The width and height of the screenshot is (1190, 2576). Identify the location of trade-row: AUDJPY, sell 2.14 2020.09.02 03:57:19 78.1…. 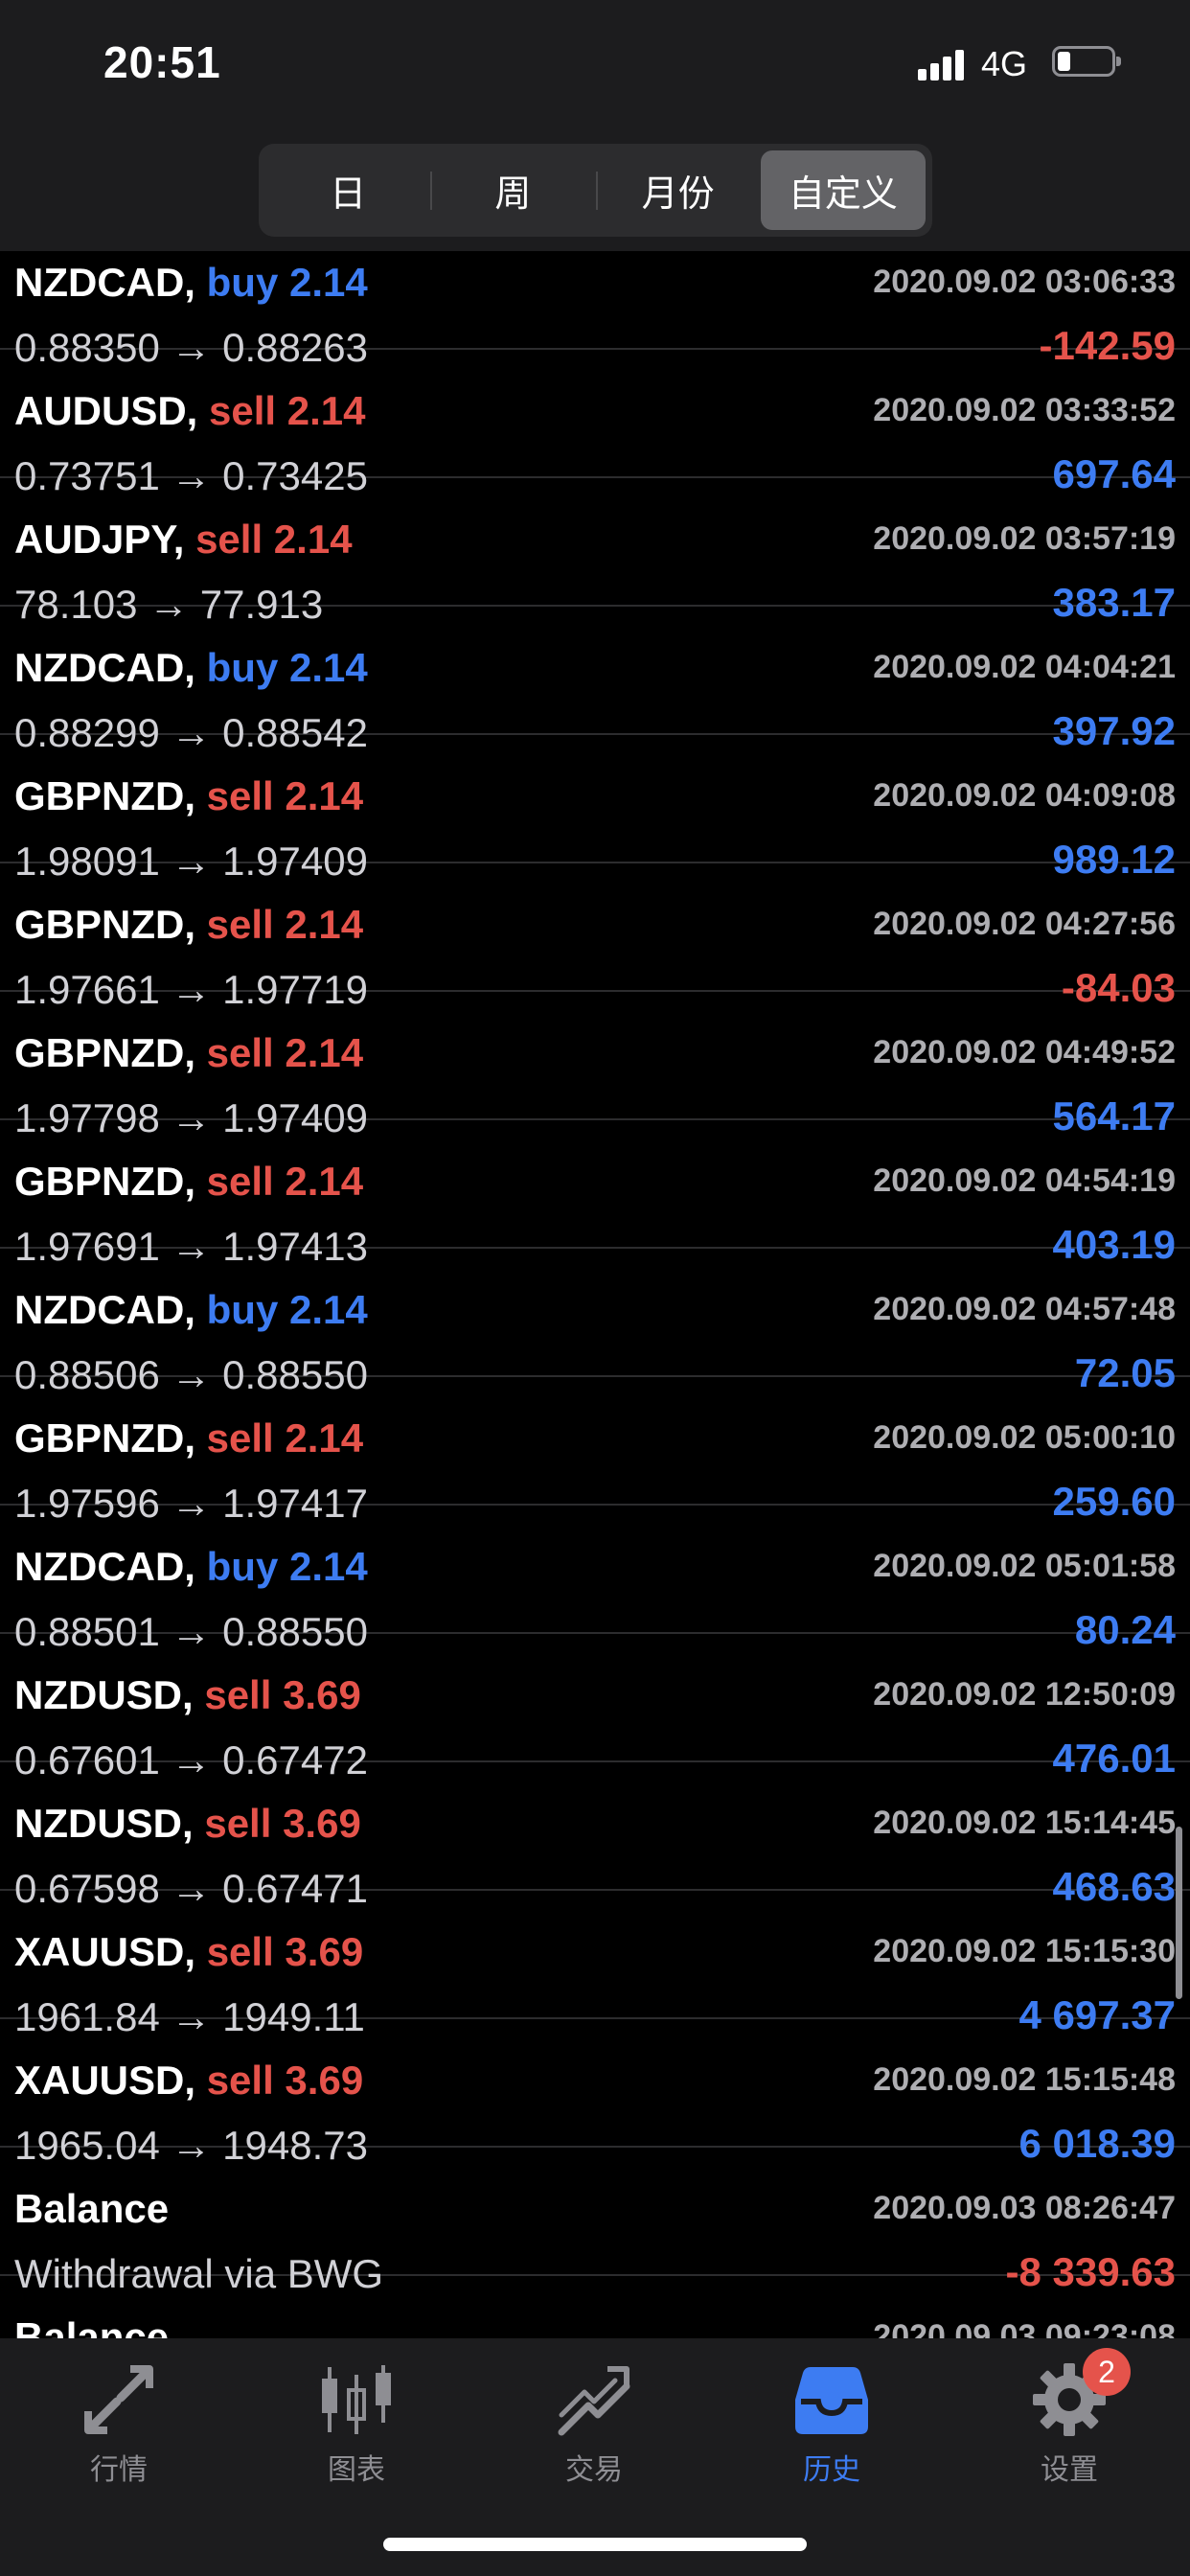
(595, 552).